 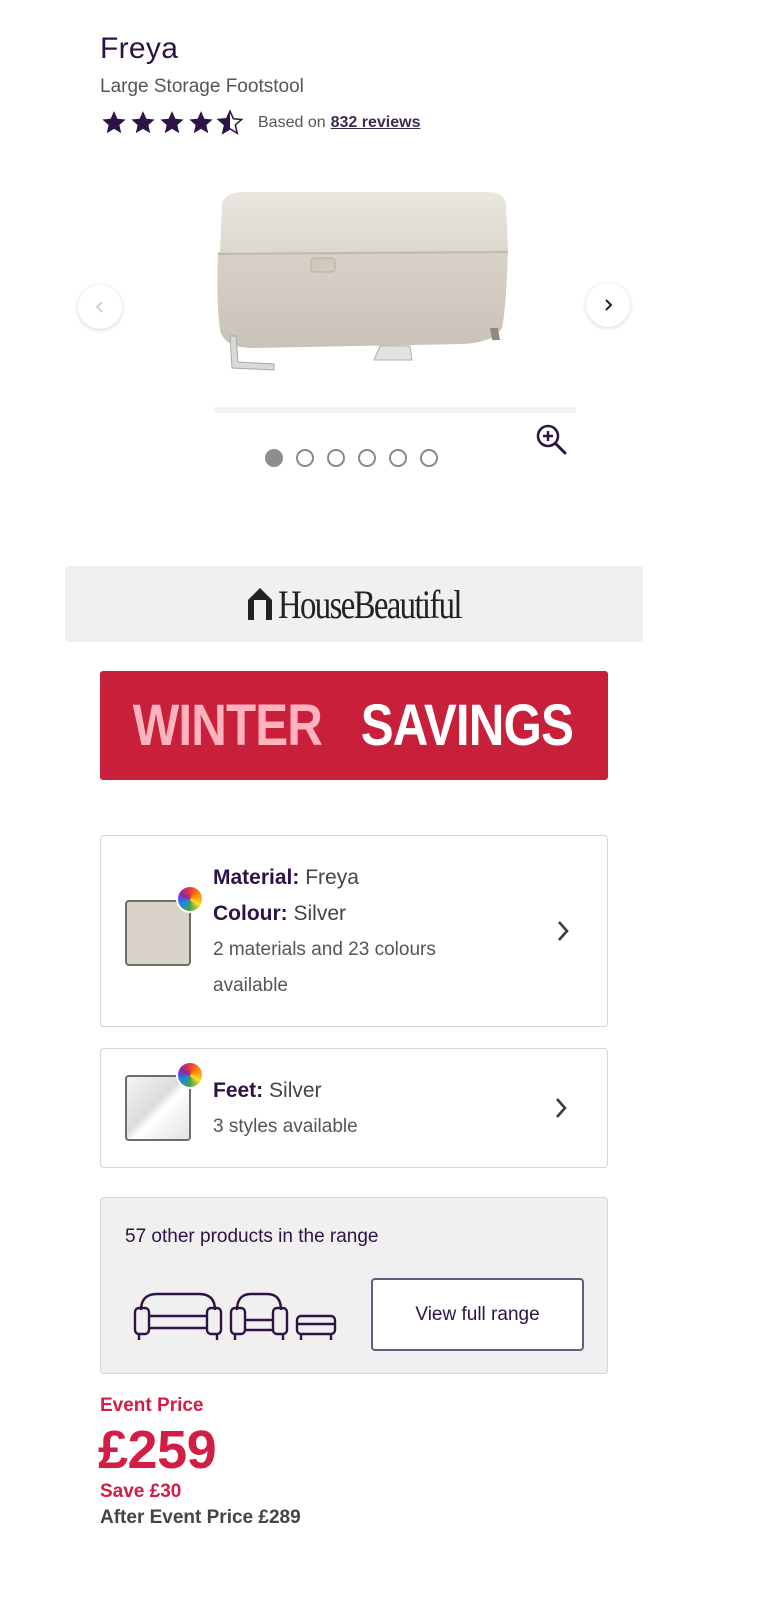 What do you see at coordinates (467, 725) in the screenshot?
I see `savings-word: SAVINGS` at bounding box center [467, 725].